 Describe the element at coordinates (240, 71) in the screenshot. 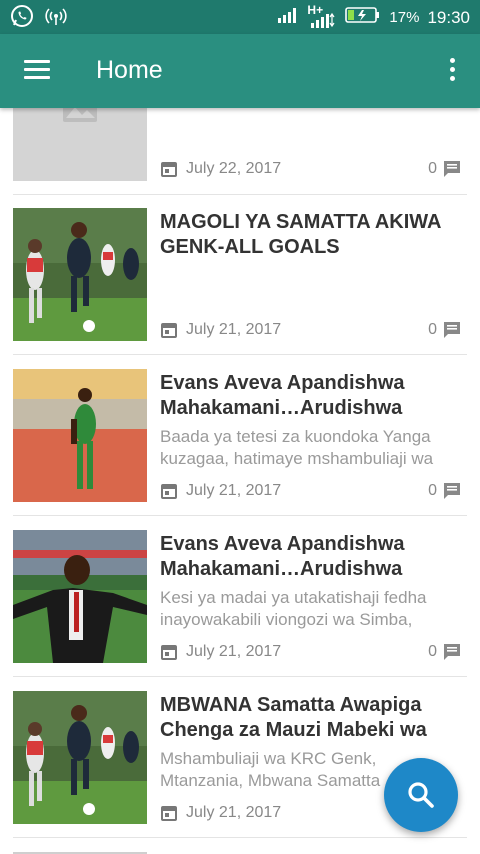

I see `app-bar: Home` at that location.